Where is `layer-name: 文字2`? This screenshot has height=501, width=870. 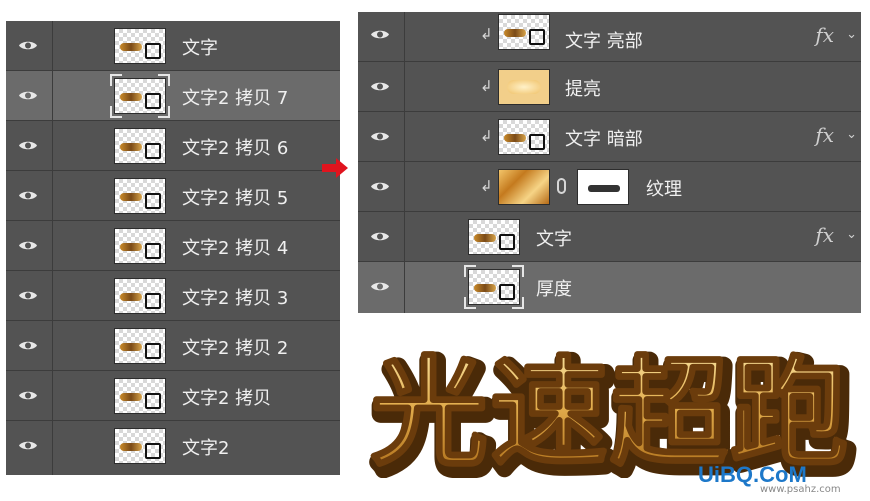
layer-name: 文字2 is located at coordinates (205, 447).